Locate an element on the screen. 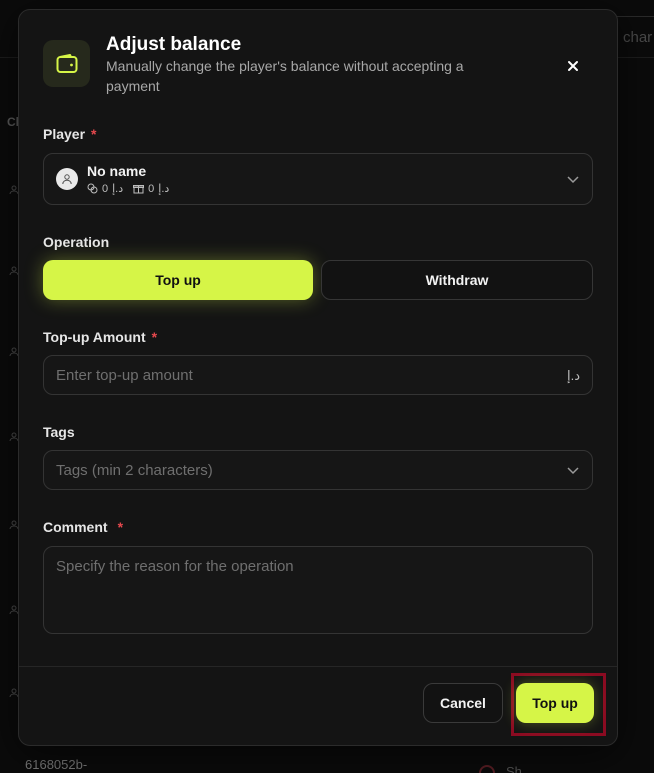 This screenshot has height=773, width=654. close-button is located at coordinates (573, 66).